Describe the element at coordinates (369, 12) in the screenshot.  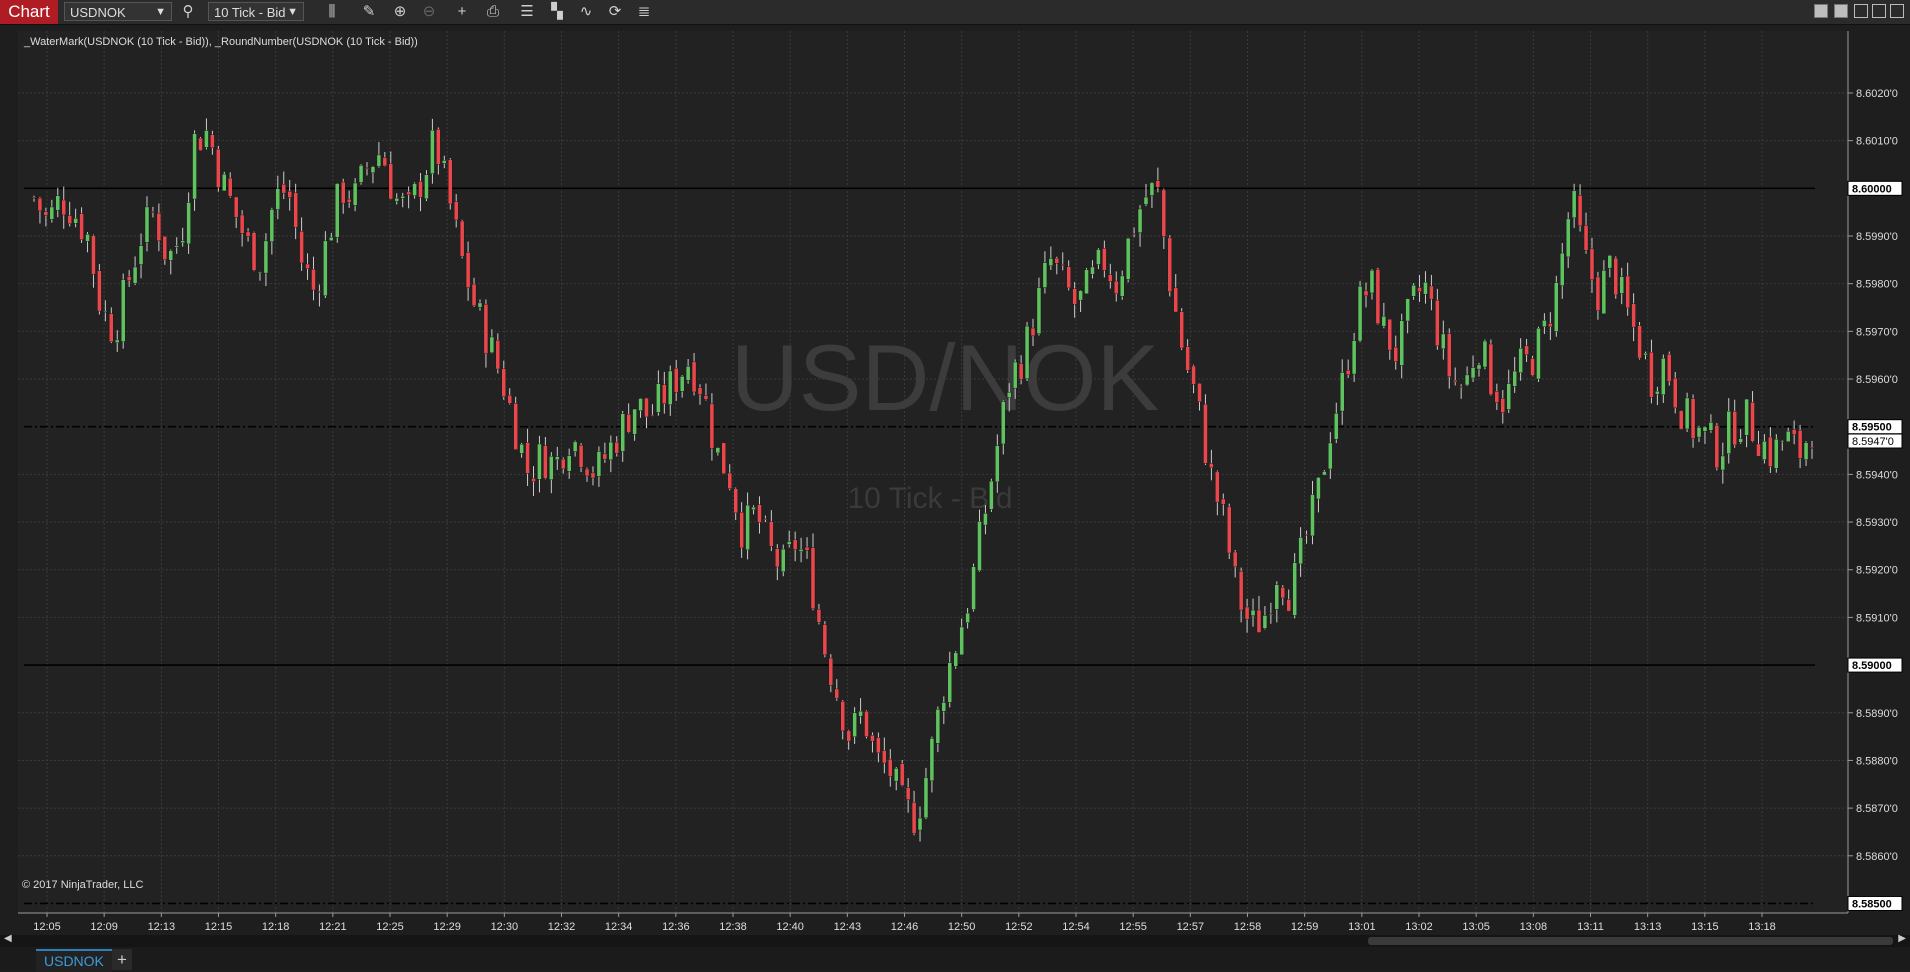
I see `drawing-pencil-icon: ✎` at that location.